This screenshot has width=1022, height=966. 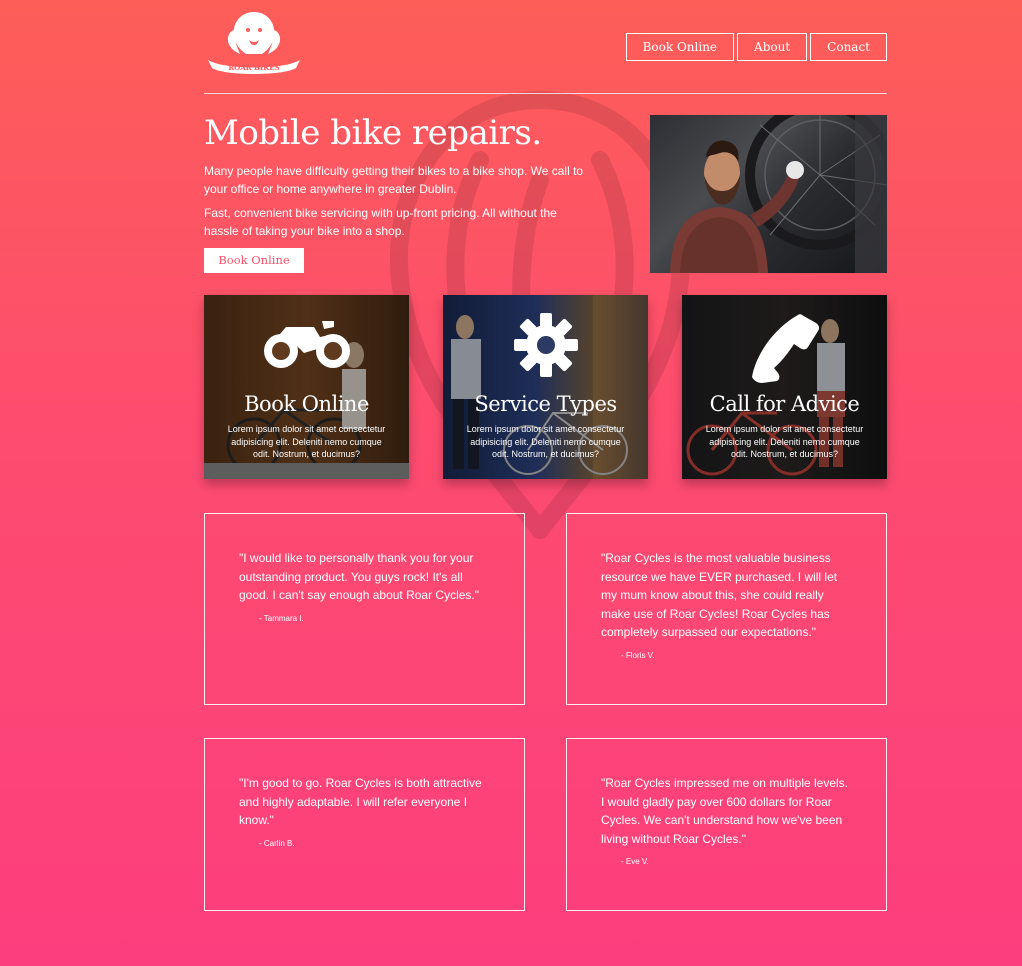 What do you see at coordinates (254, 43) in the screenshot?
I see `roar-bikes-logo: ROAR BIKES` at bounding box center [254, 43].